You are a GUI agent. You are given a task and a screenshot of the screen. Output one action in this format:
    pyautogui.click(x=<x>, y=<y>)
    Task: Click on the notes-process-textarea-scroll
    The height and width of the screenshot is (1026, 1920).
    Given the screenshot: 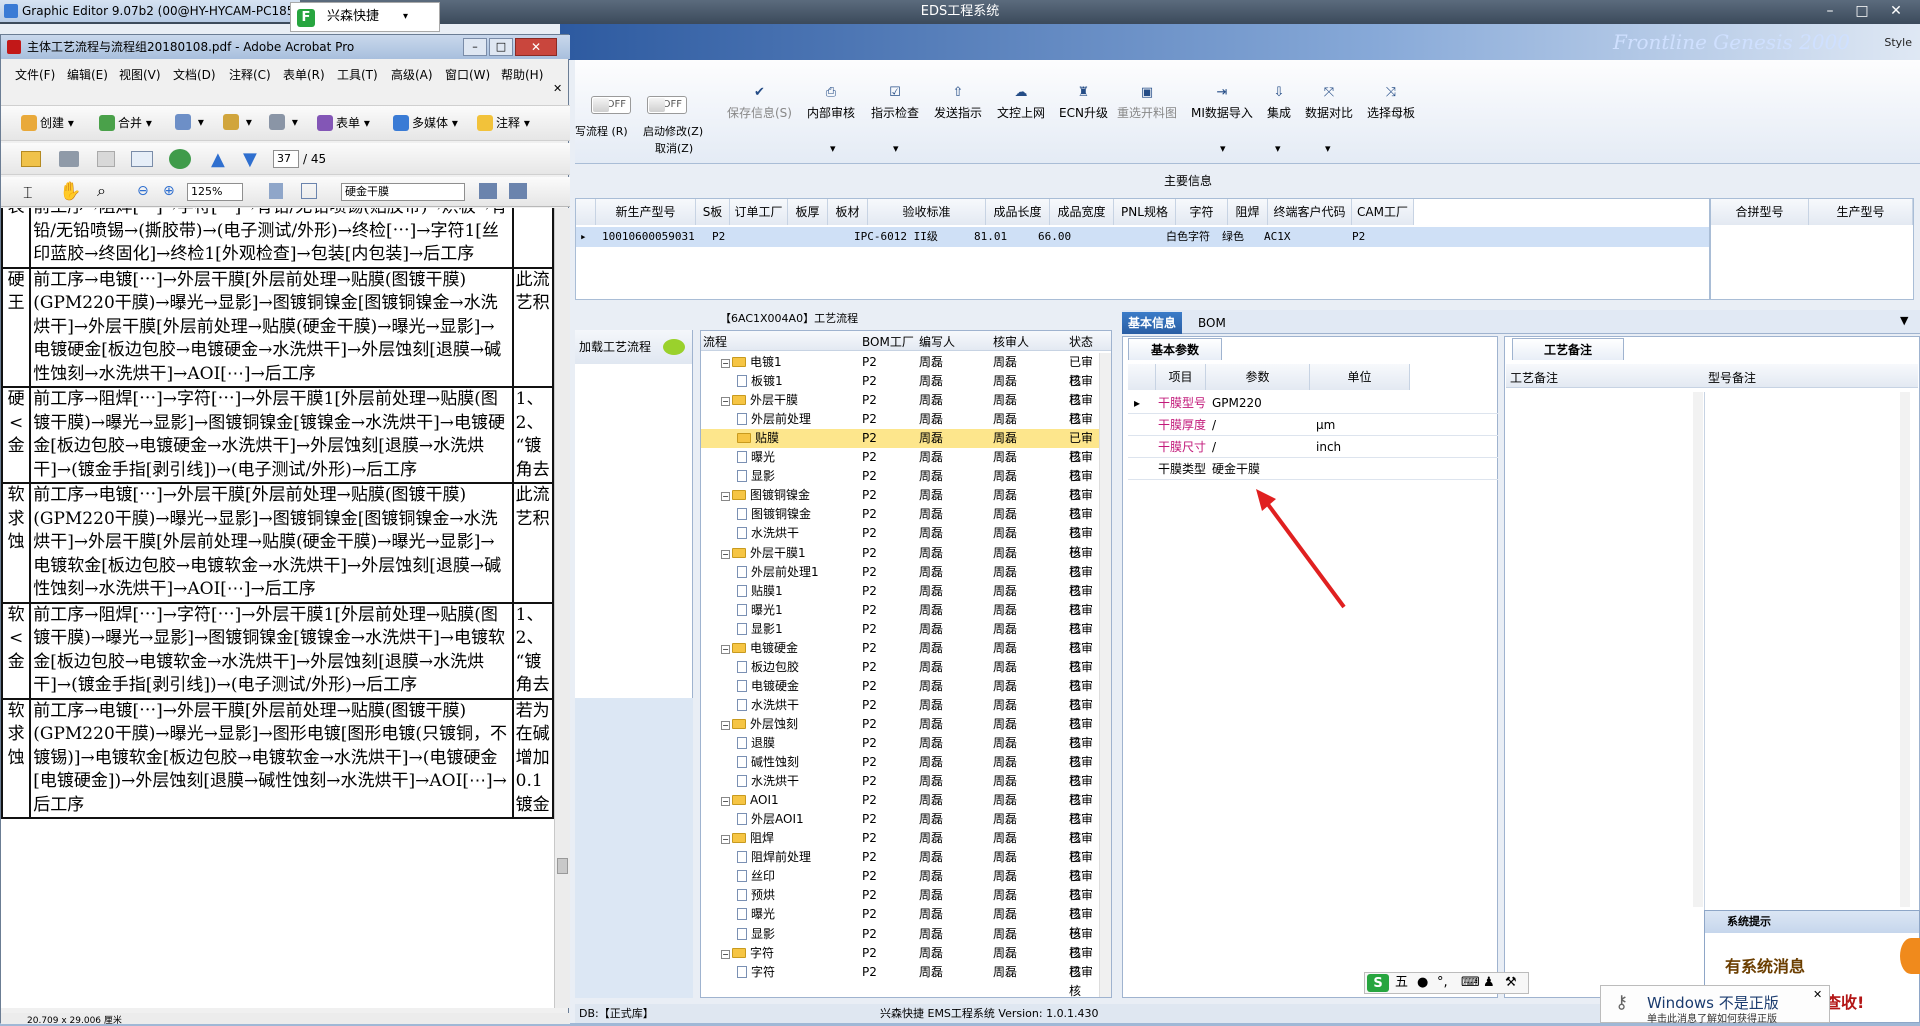 What is the action you would take?
    pyautogui.click(x=1698, y=649)
    